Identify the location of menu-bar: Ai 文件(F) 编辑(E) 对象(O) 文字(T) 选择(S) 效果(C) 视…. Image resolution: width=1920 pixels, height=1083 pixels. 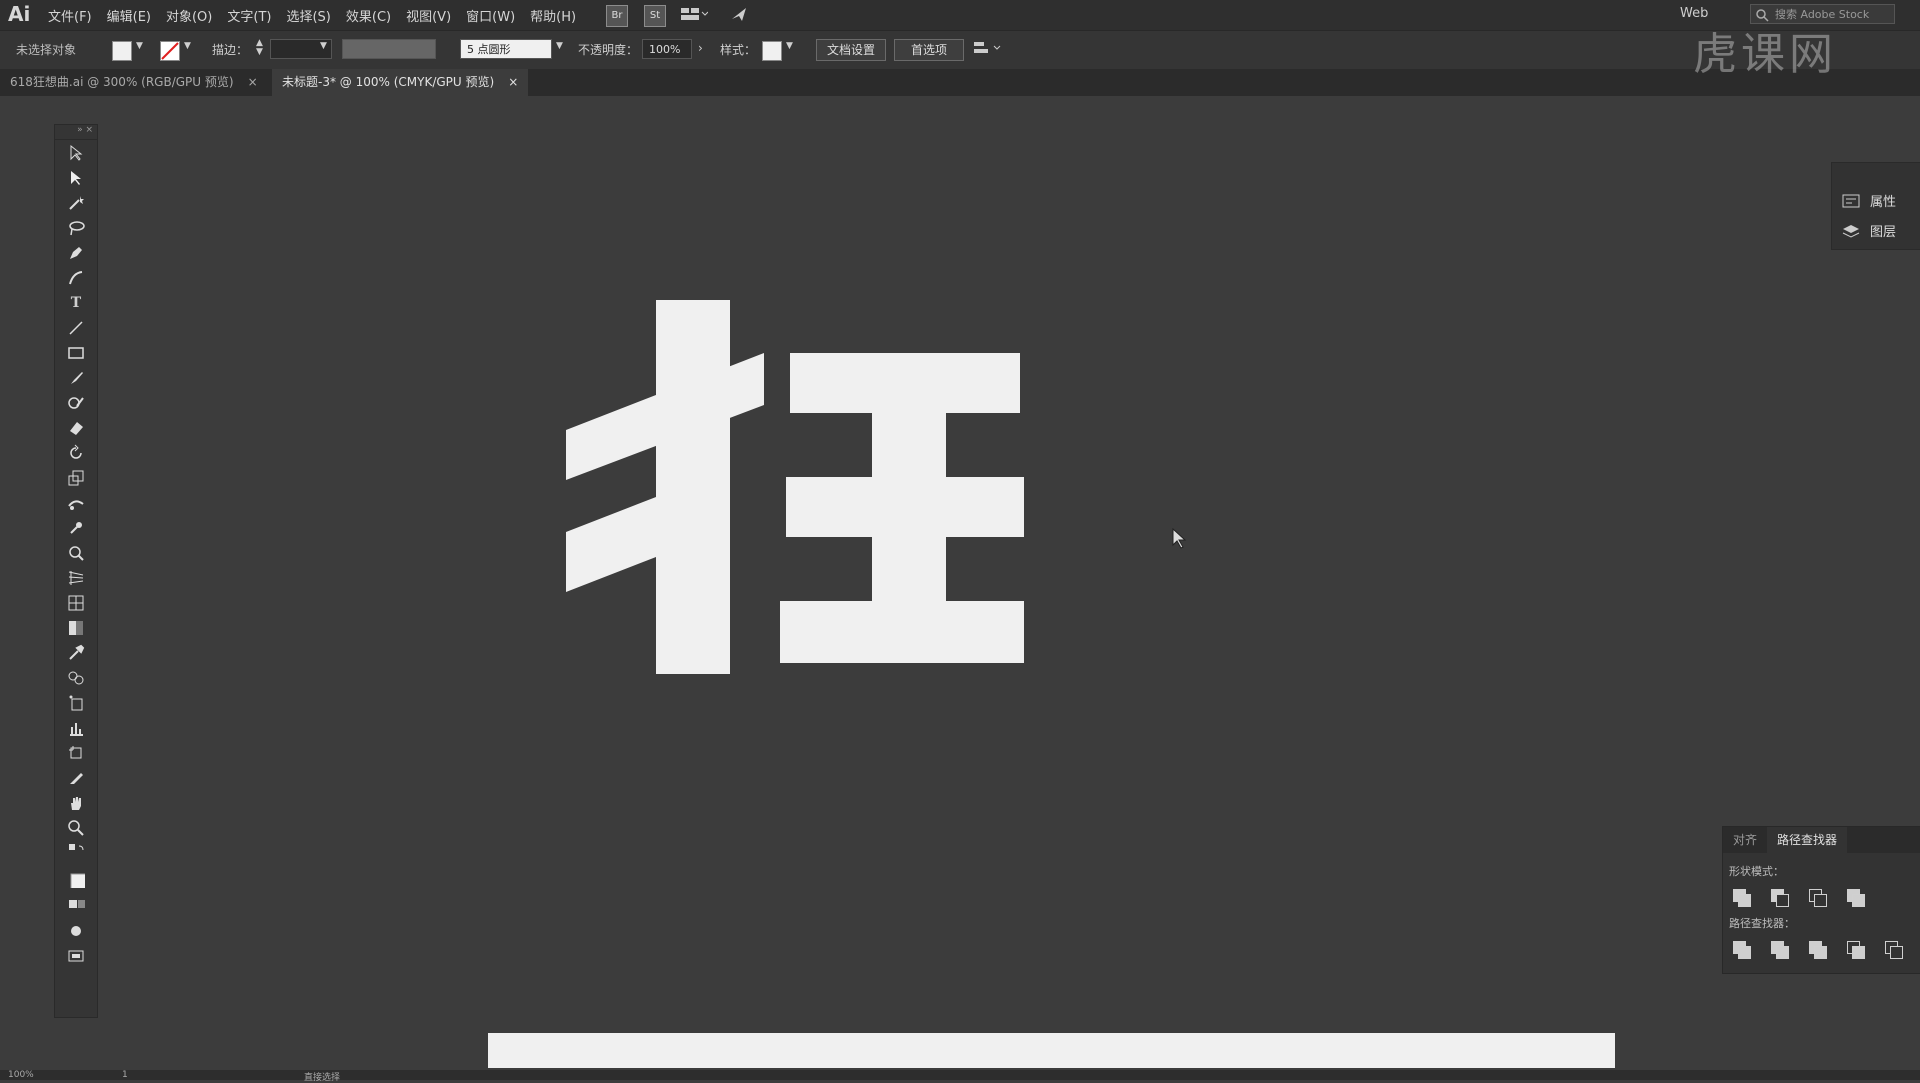
(960, 15).